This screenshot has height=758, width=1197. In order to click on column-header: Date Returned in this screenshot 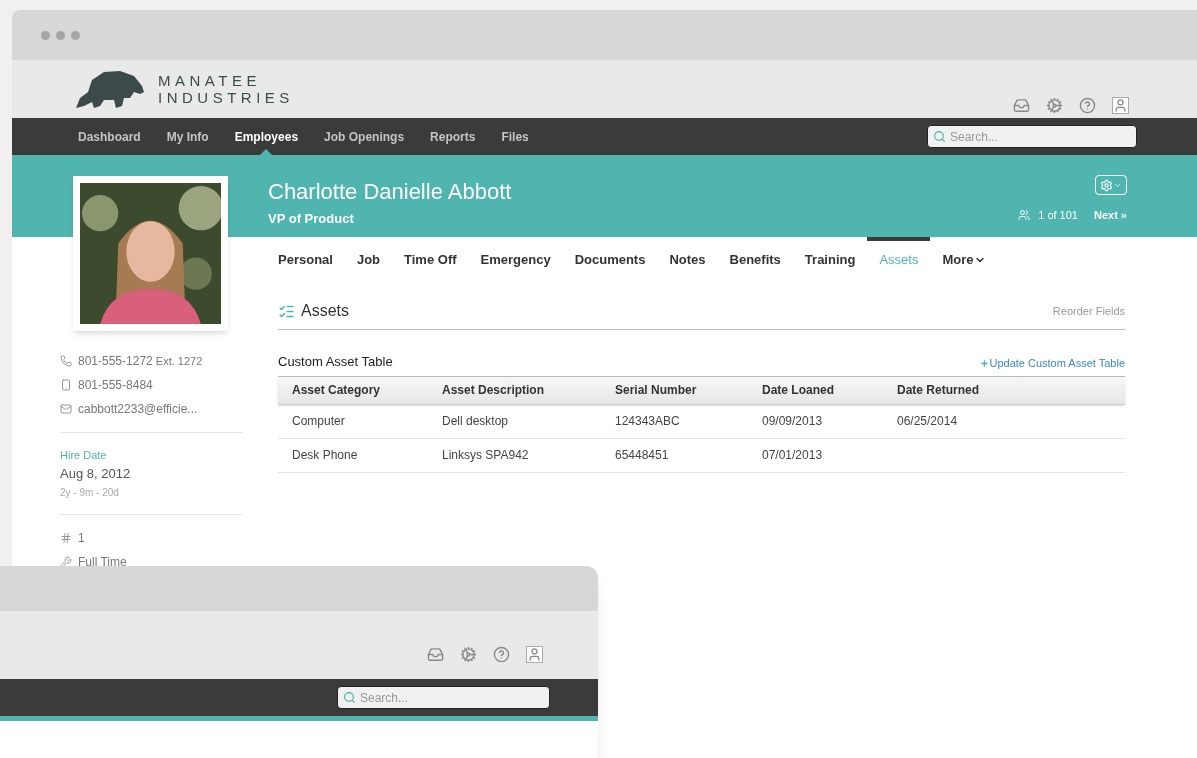, I will do `click(938, 390)`.